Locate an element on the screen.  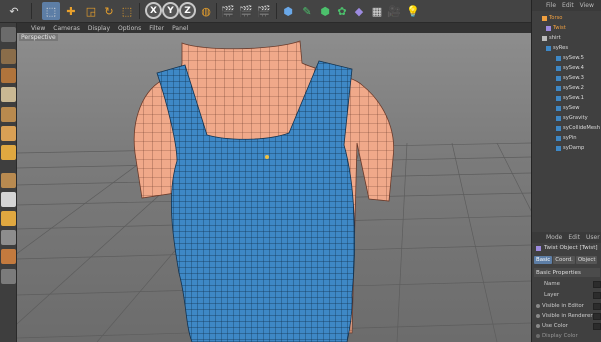
grid-snap-icon is located at coordinates (8, 276).